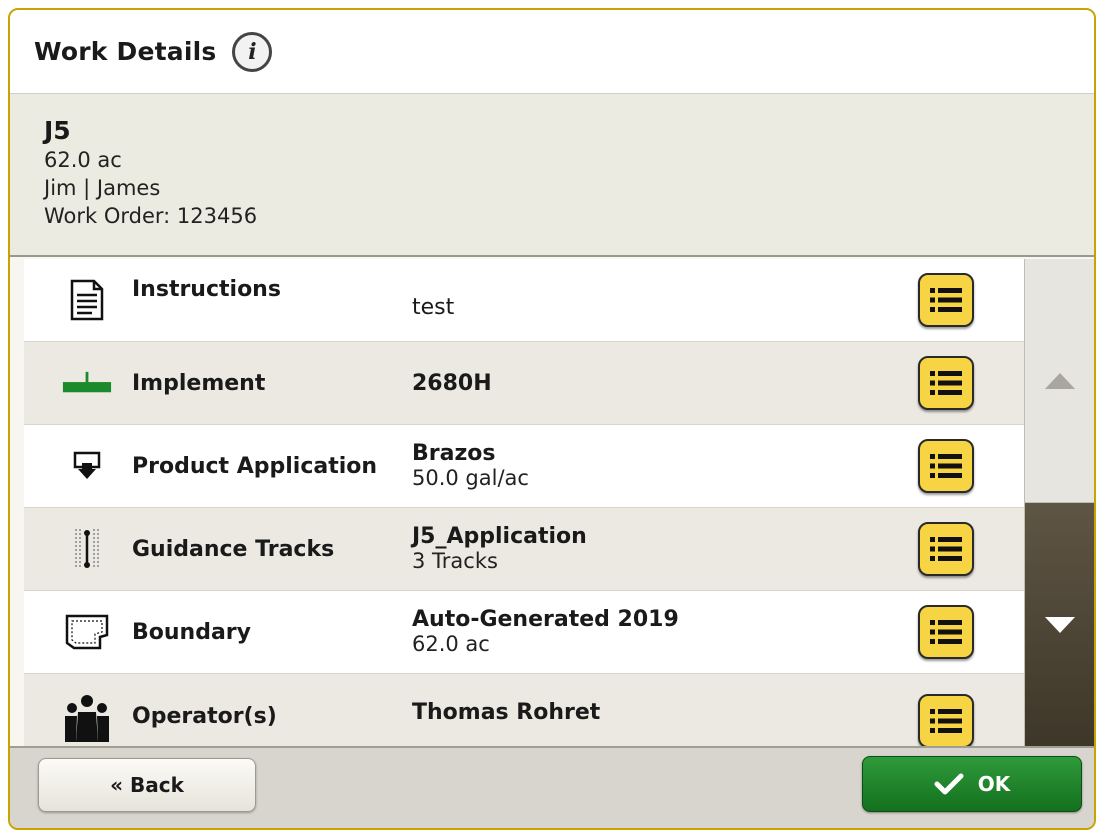 Image resolution: width=1101 pixels, height=832 pixels. I want to click on scroll-down-button, so click(1059, 624).